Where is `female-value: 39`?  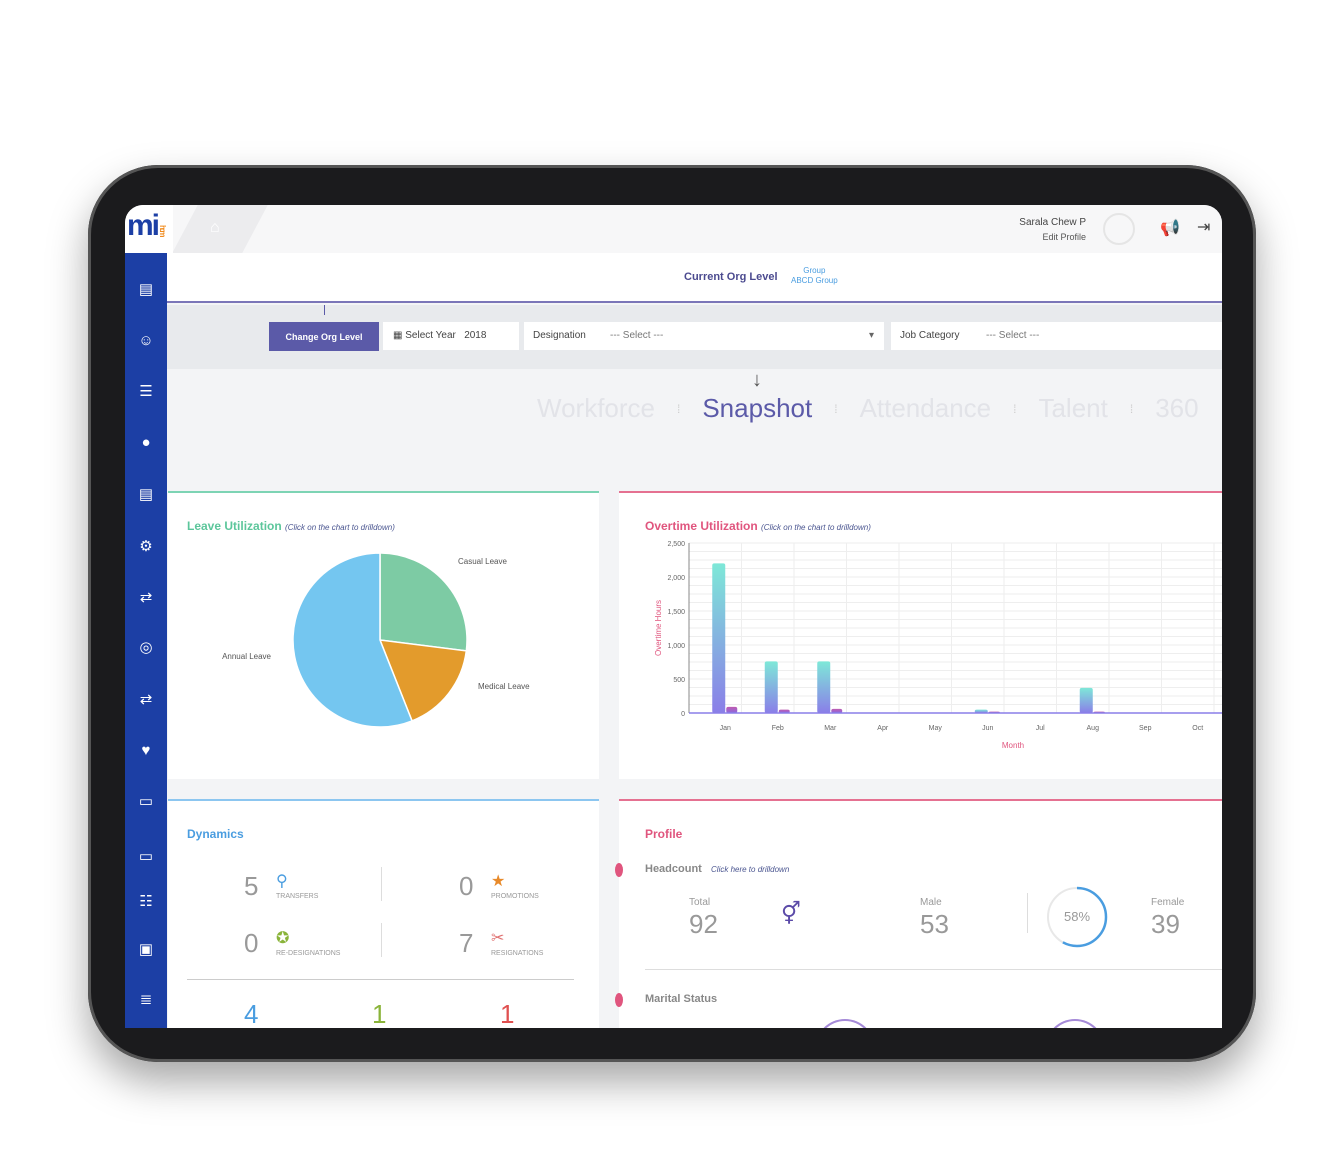 female-value: 39 is located at coordinates (1165, 924).